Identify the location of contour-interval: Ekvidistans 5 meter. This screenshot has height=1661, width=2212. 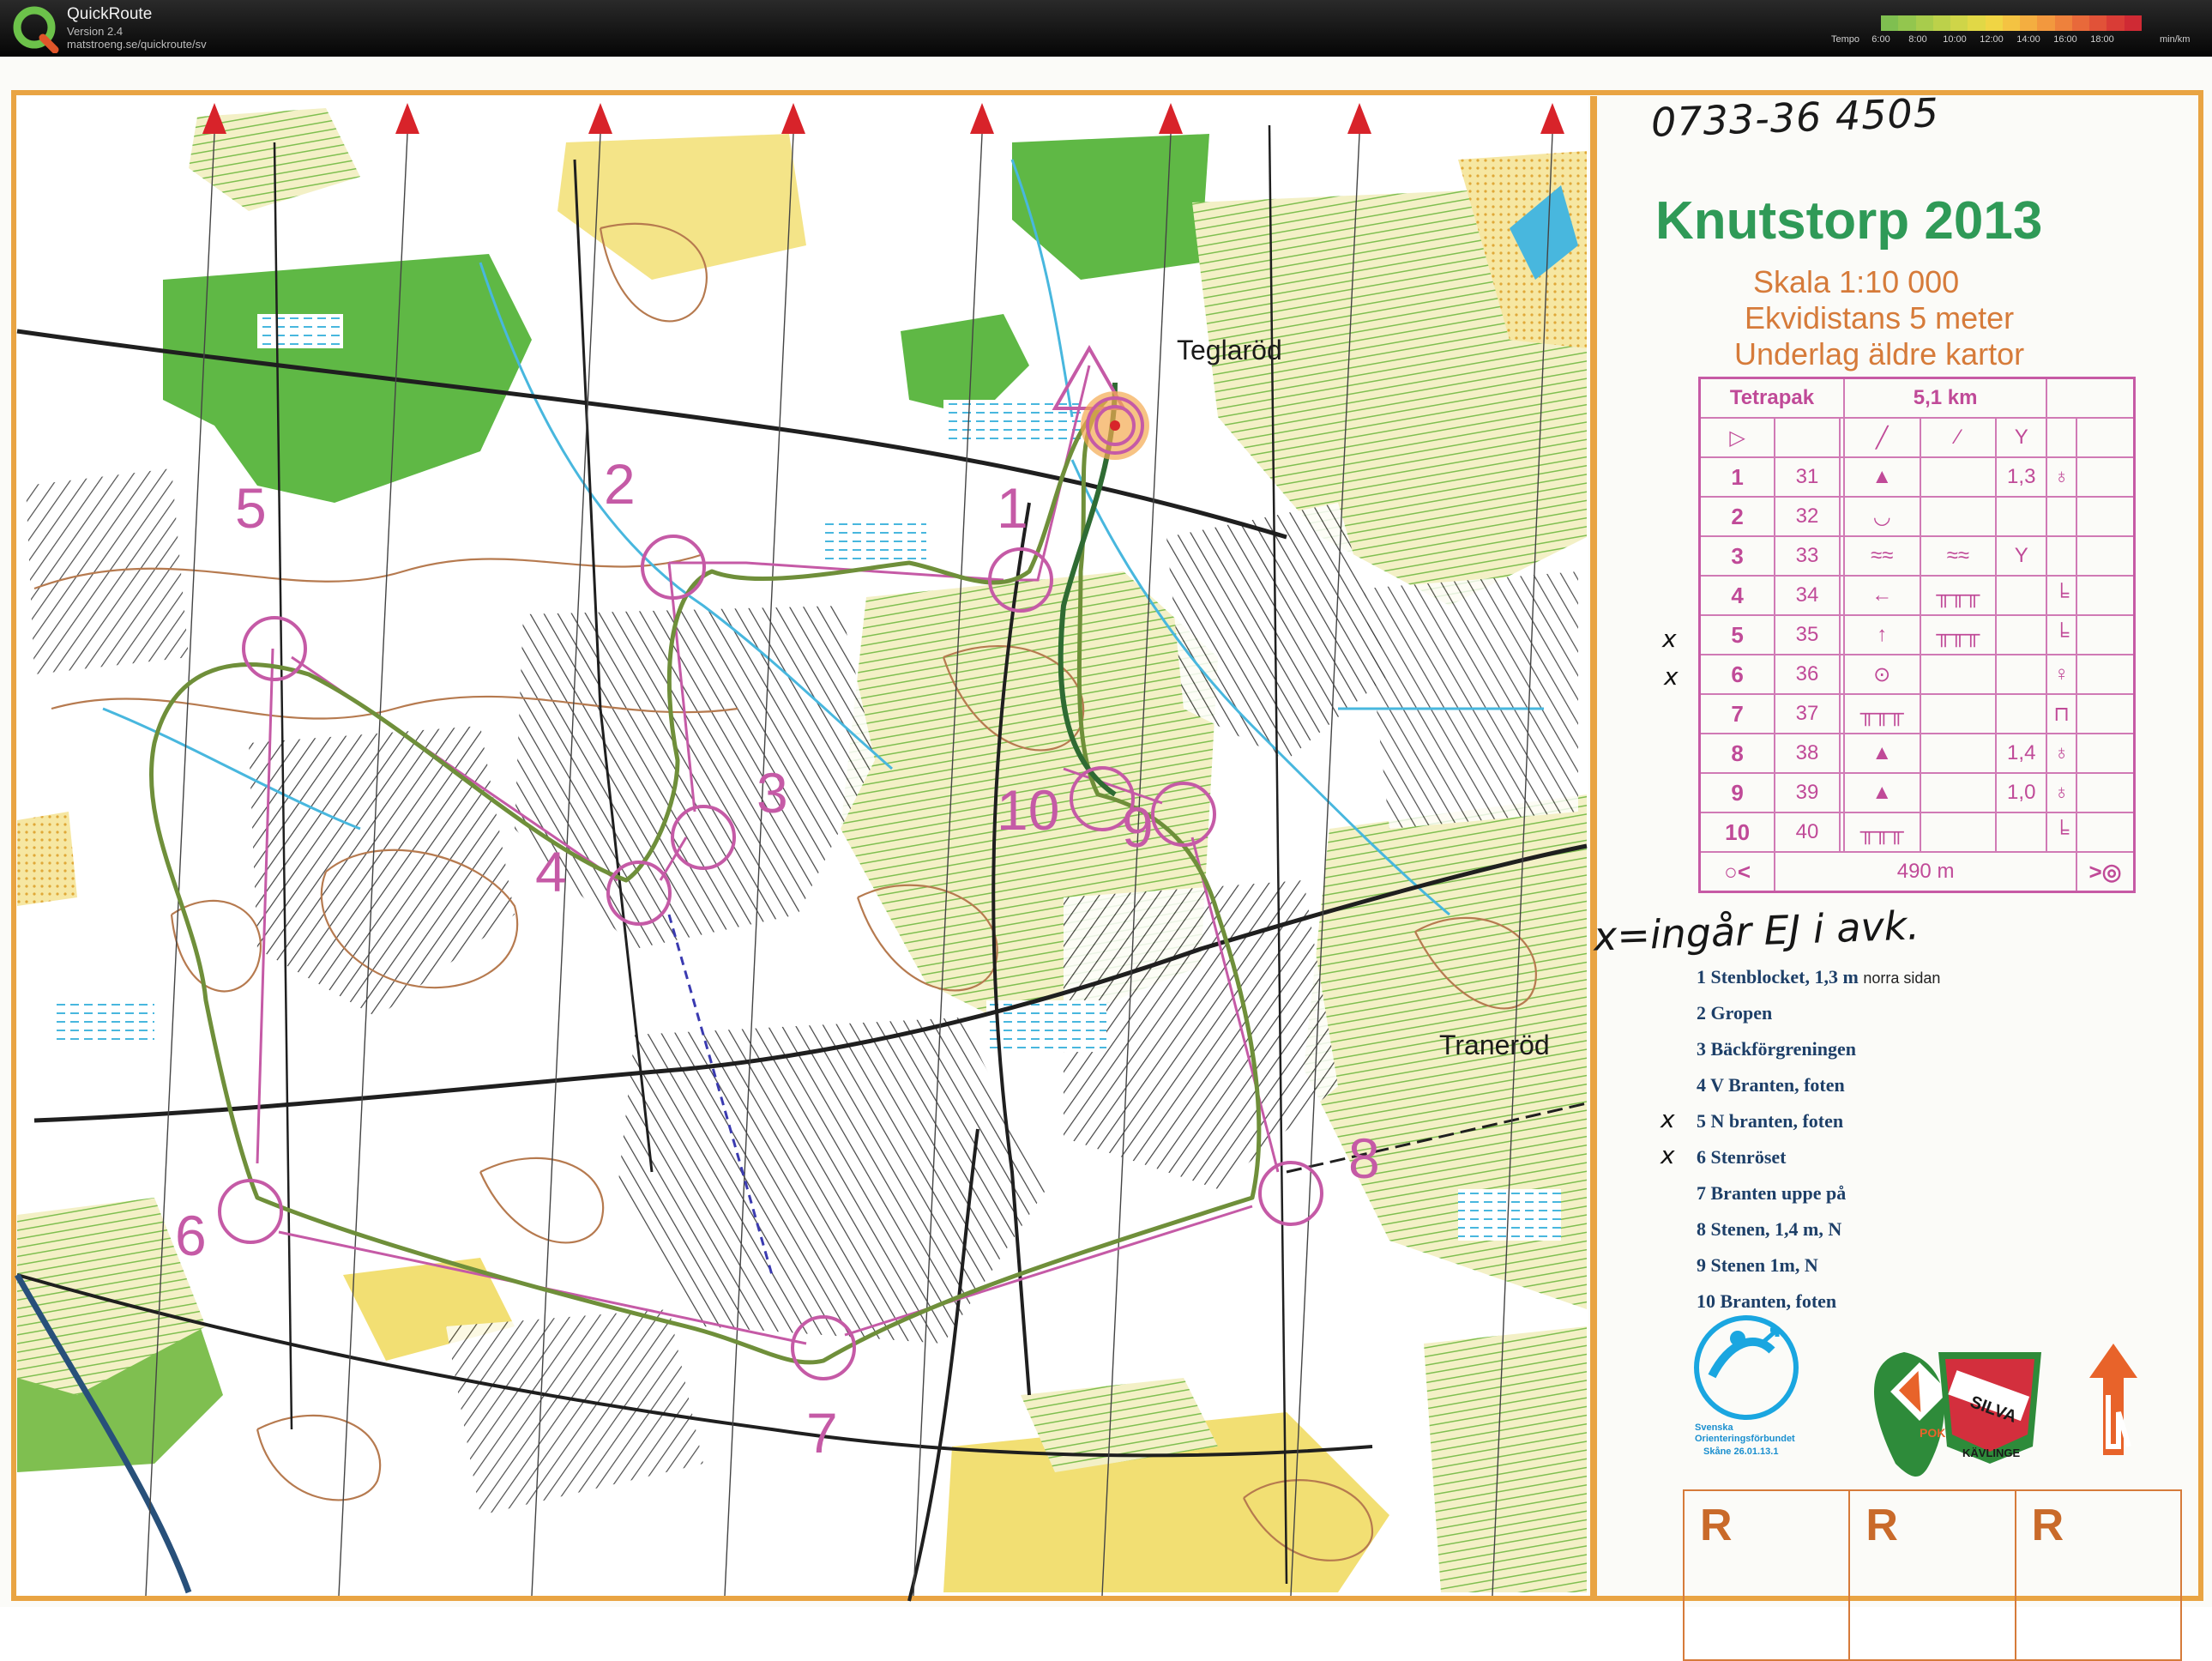
(1880, 317).